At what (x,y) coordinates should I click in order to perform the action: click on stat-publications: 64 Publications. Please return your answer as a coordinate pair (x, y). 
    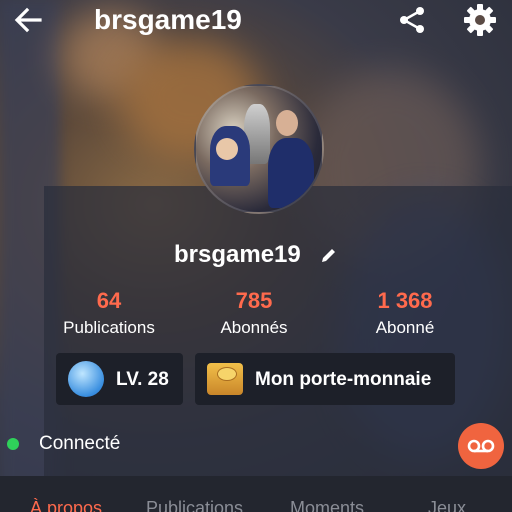
    Looking at the image, I should click on (109, 313).